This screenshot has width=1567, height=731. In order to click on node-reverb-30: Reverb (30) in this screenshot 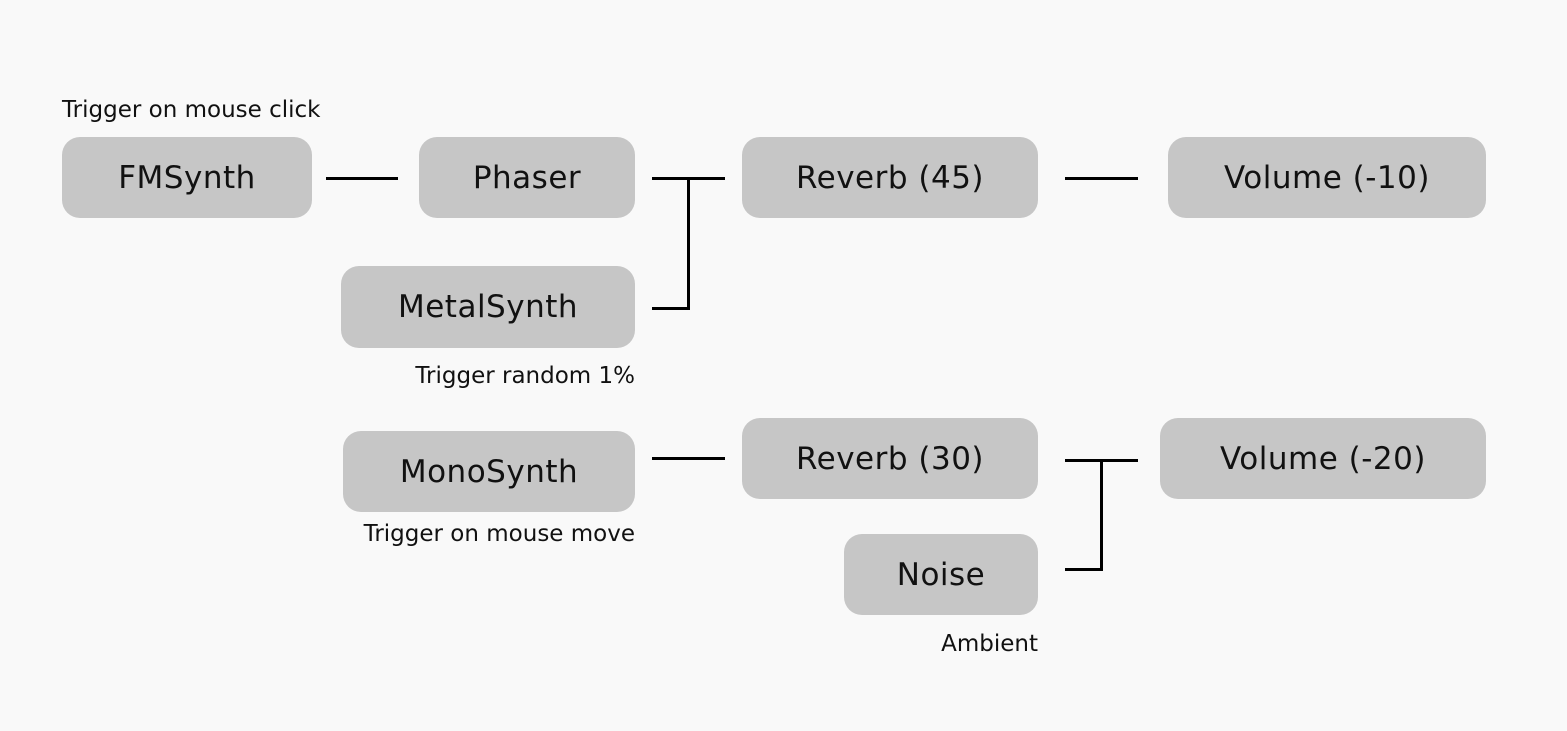, I will do `click(890, 458)`.